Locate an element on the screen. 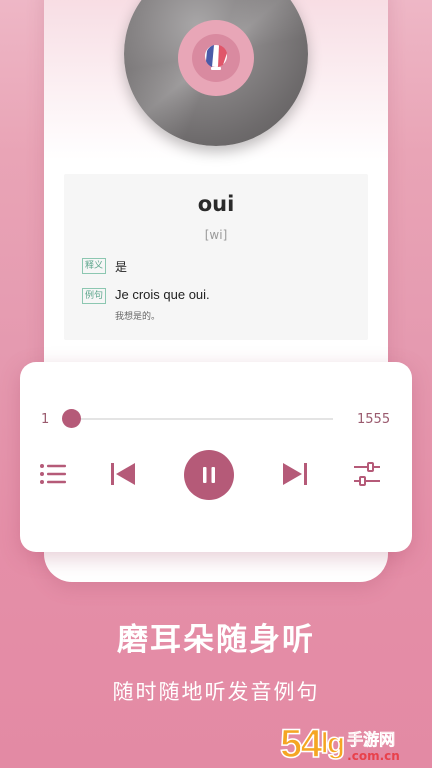  headline: 磨耳朵随身听 is located at coordinates (216, 640).